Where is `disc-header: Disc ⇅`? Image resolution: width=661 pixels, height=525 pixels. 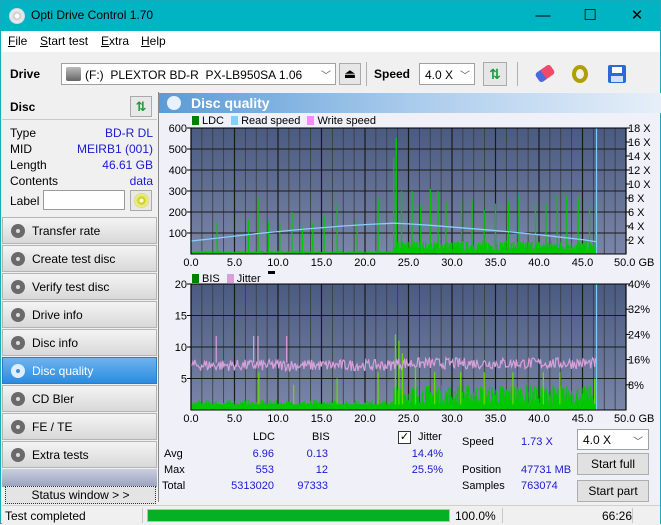 disc-header: Disc ⇅ is located at coordinates (79, 106).